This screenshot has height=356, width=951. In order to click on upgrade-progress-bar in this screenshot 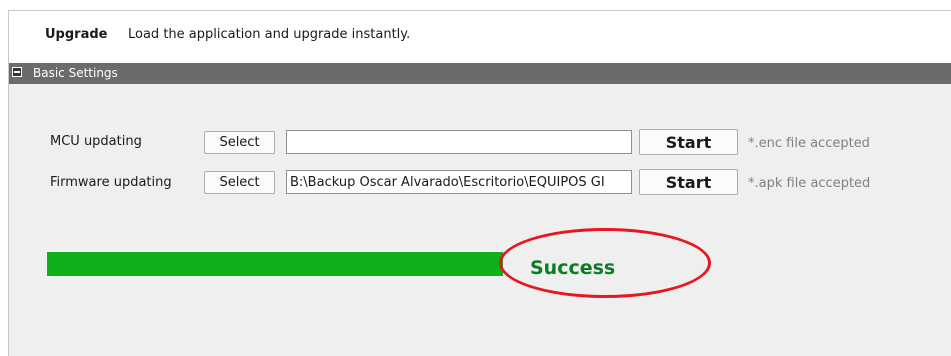, I will do `click(275, 264)`.